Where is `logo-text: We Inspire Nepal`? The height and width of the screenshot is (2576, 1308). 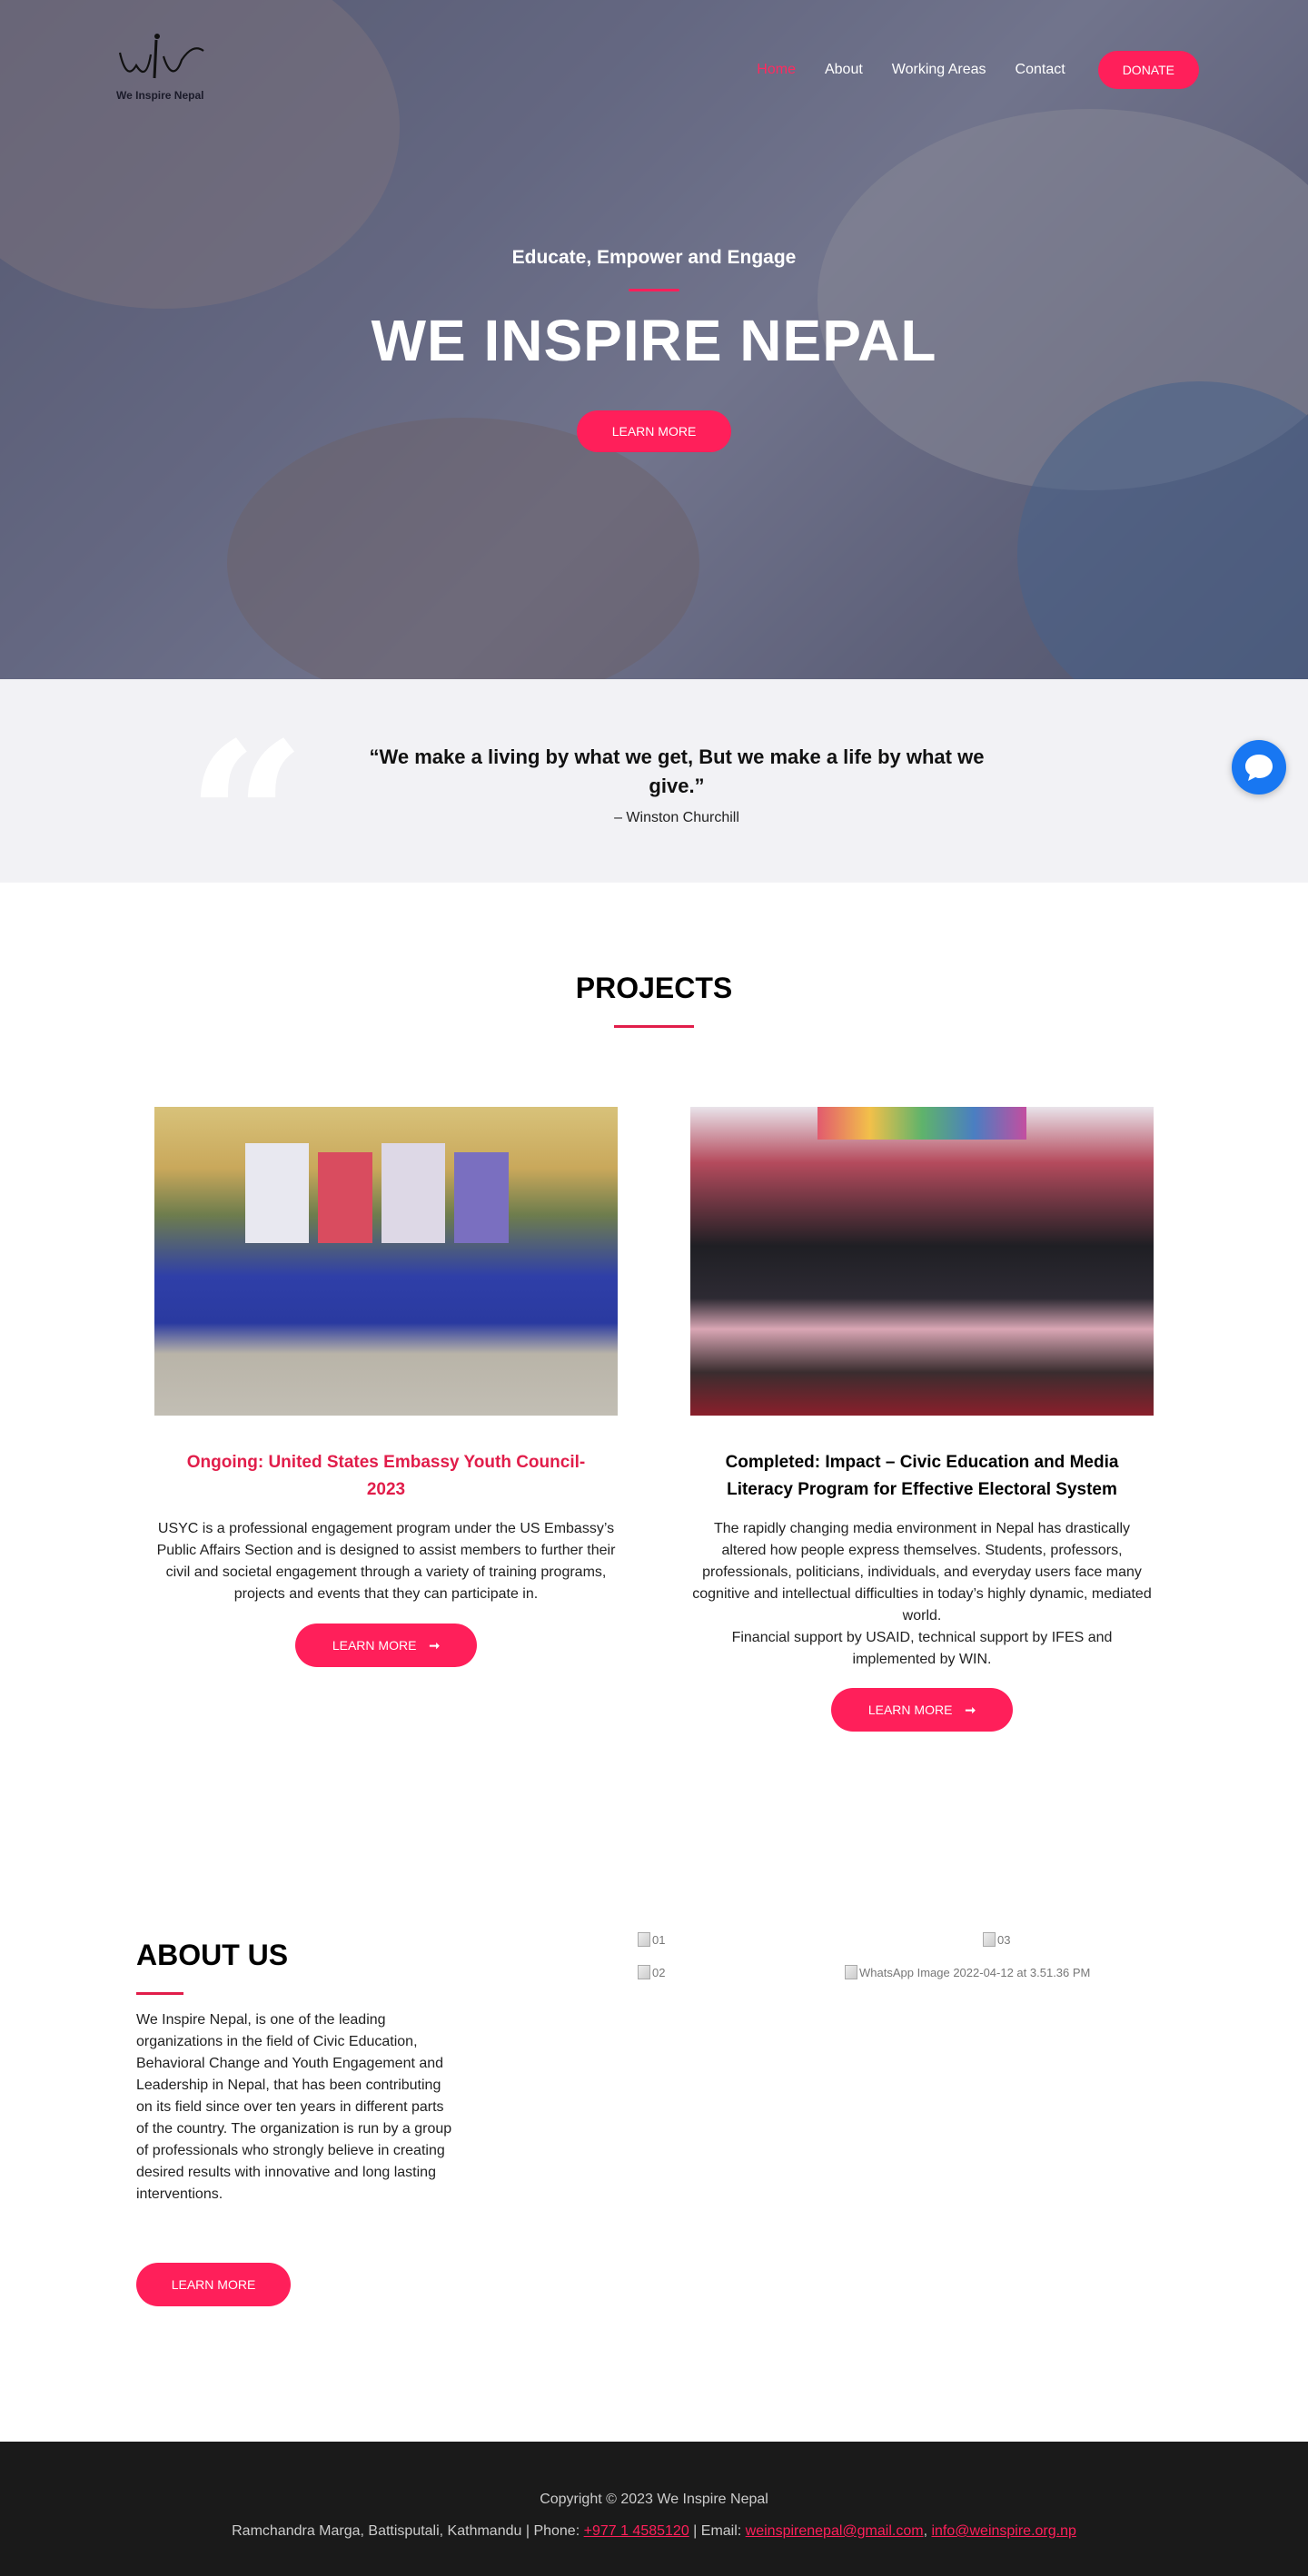
logo-text: We Inspire Nepal is located at coordinates (160, 95).